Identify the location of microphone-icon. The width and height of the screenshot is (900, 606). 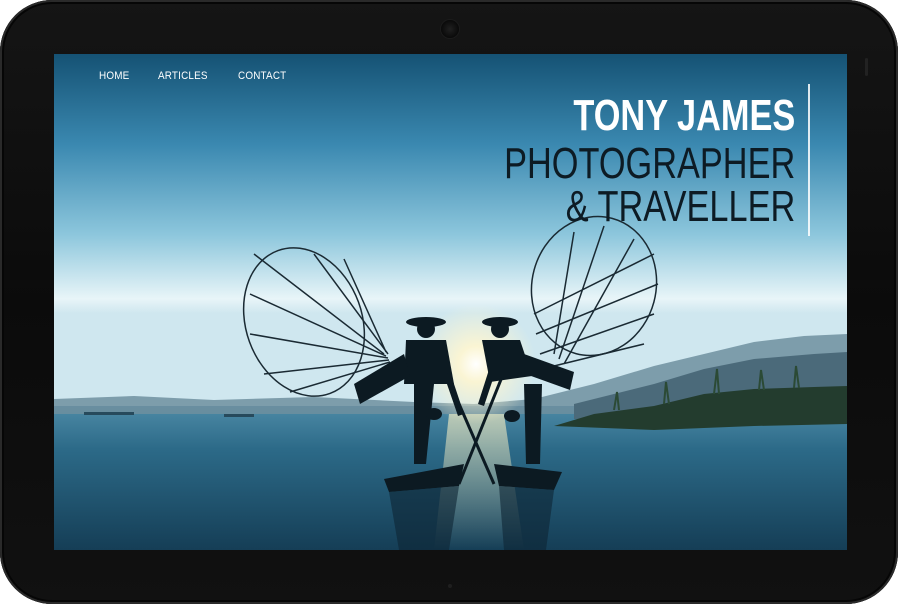
(450, 586).